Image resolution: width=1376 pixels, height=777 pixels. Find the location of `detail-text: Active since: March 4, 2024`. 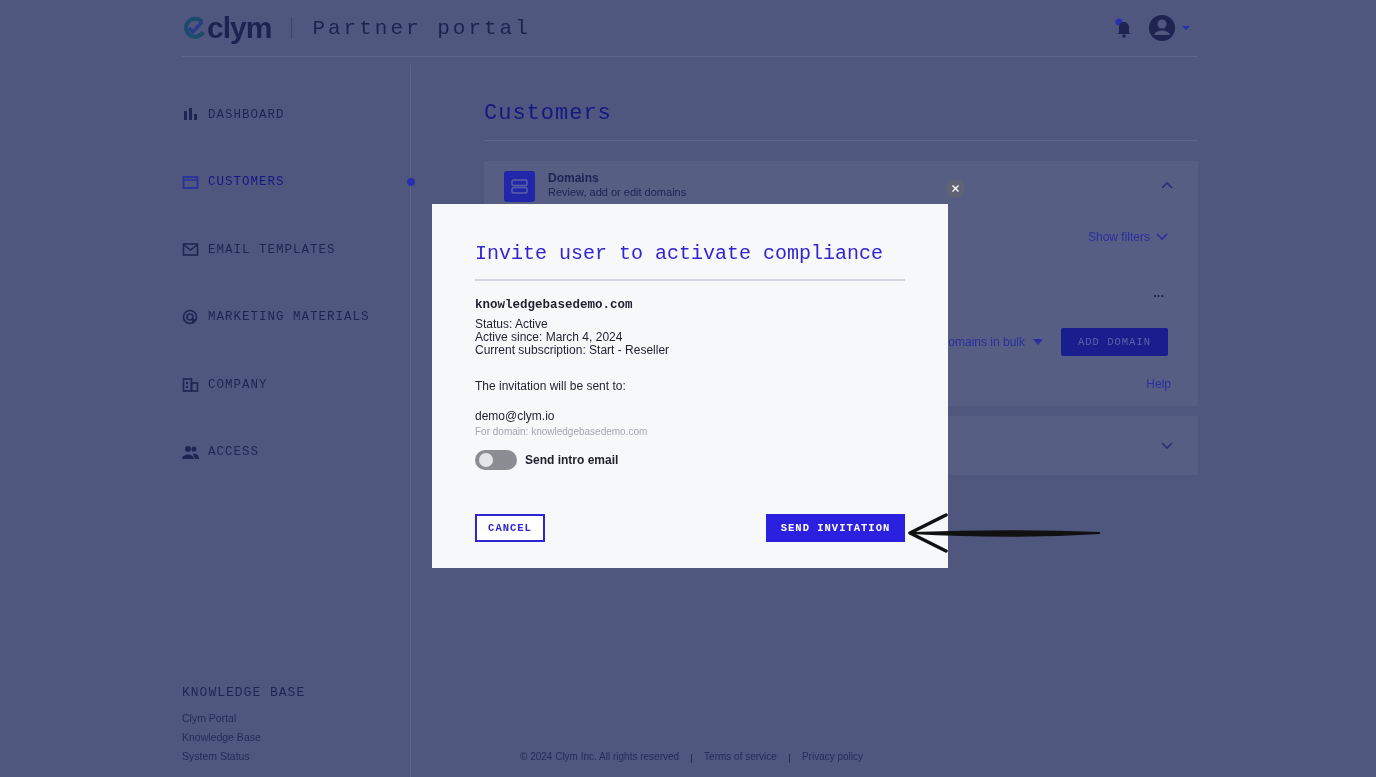

detail-text: Active since: March 4, 2024 is located at coordinates (549, 337).